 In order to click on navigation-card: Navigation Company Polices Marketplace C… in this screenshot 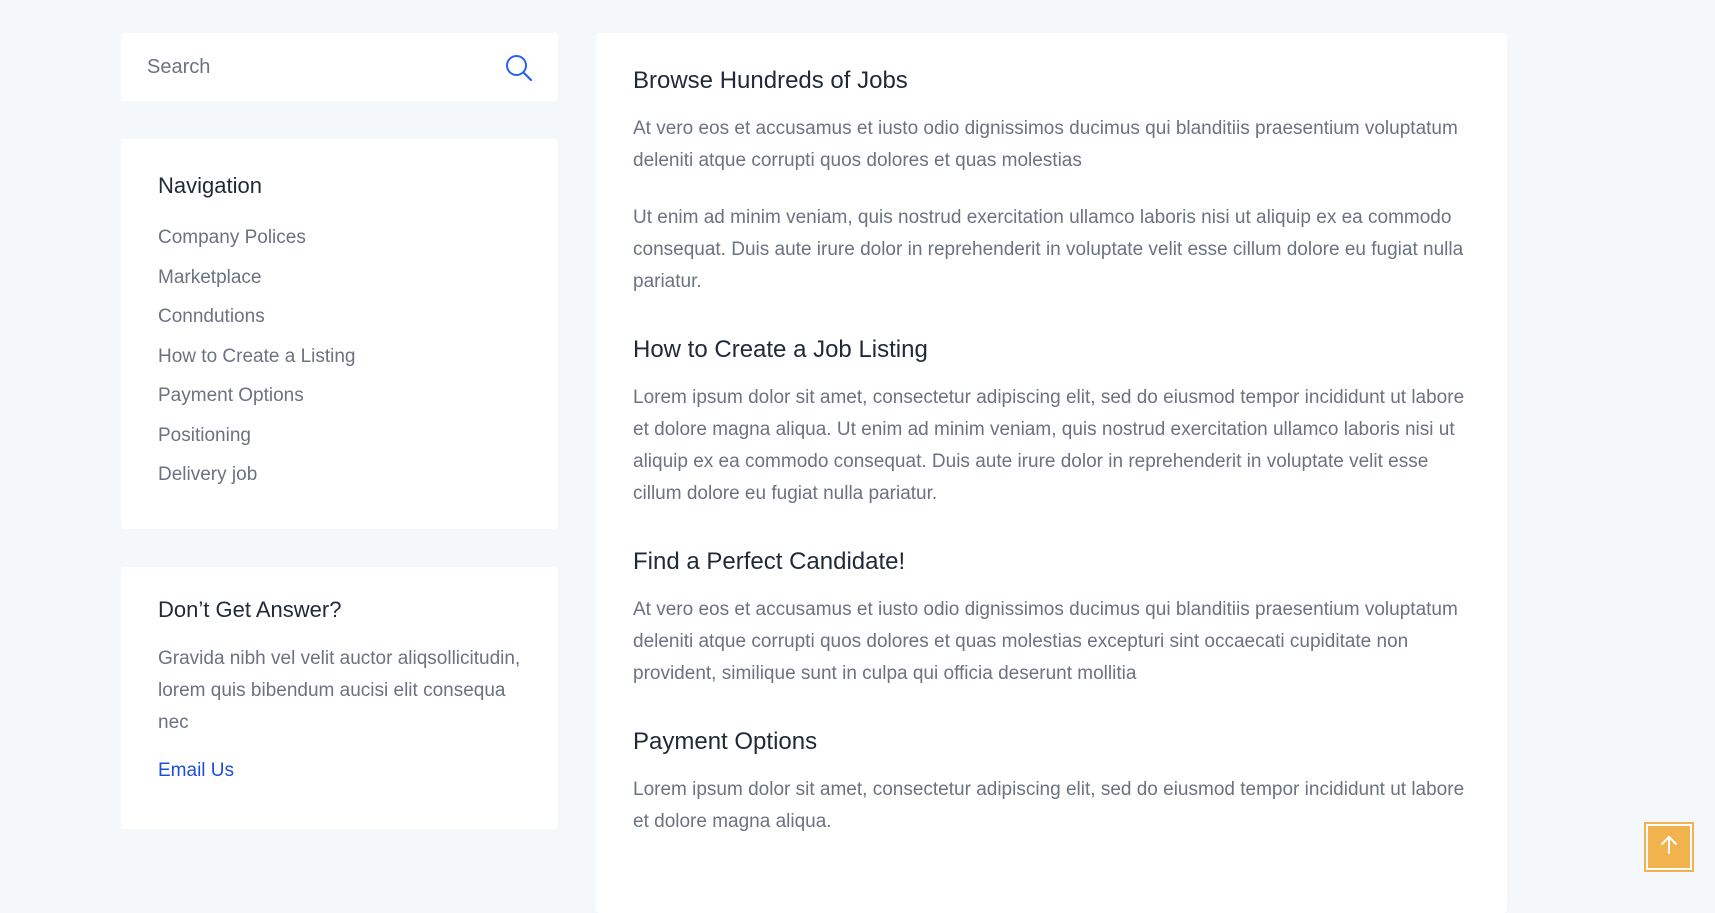, I will do `click(339, 334)`.